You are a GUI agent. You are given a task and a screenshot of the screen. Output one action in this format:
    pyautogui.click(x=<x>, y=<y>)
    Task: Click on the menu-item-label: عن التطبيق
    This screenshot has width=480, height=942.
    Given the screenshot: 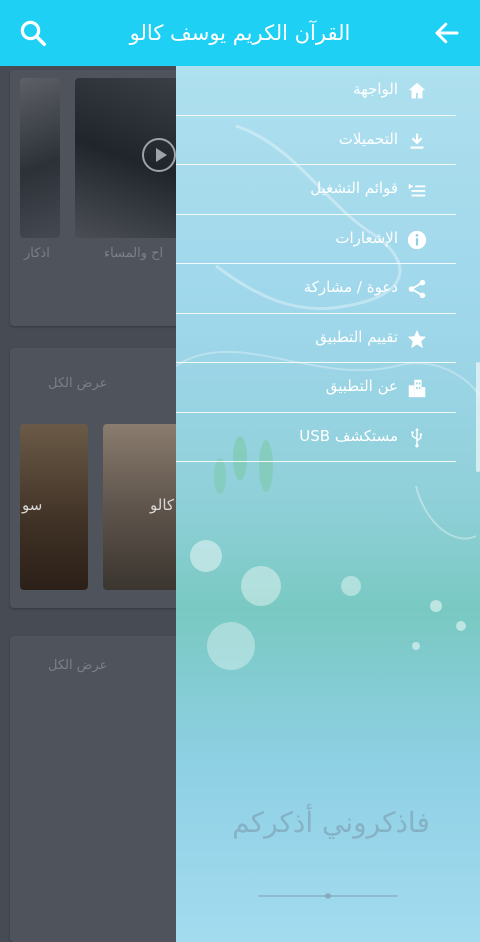 What is the action you would take?
    pyautogui.click(x=361, y=386)
    